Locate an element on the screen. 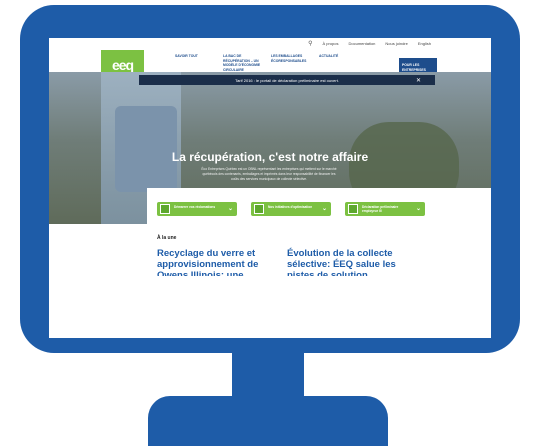 This screenshot has width=537, height=446. pill-initiatives: Nos initiatives d'optimisation ⌄ is located at coordinates (291, 209).